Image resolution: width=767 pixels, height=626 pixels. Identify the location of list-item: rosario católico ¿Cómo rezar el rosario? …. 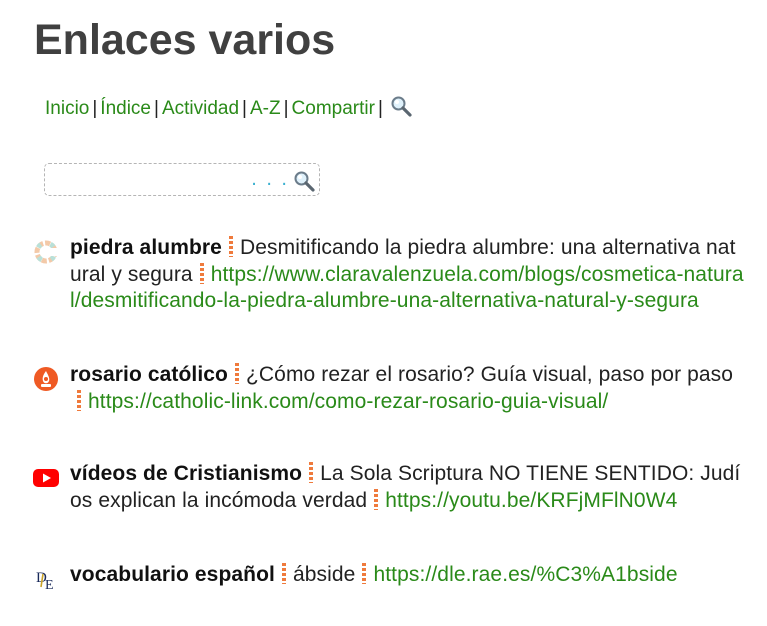
(389, 388).